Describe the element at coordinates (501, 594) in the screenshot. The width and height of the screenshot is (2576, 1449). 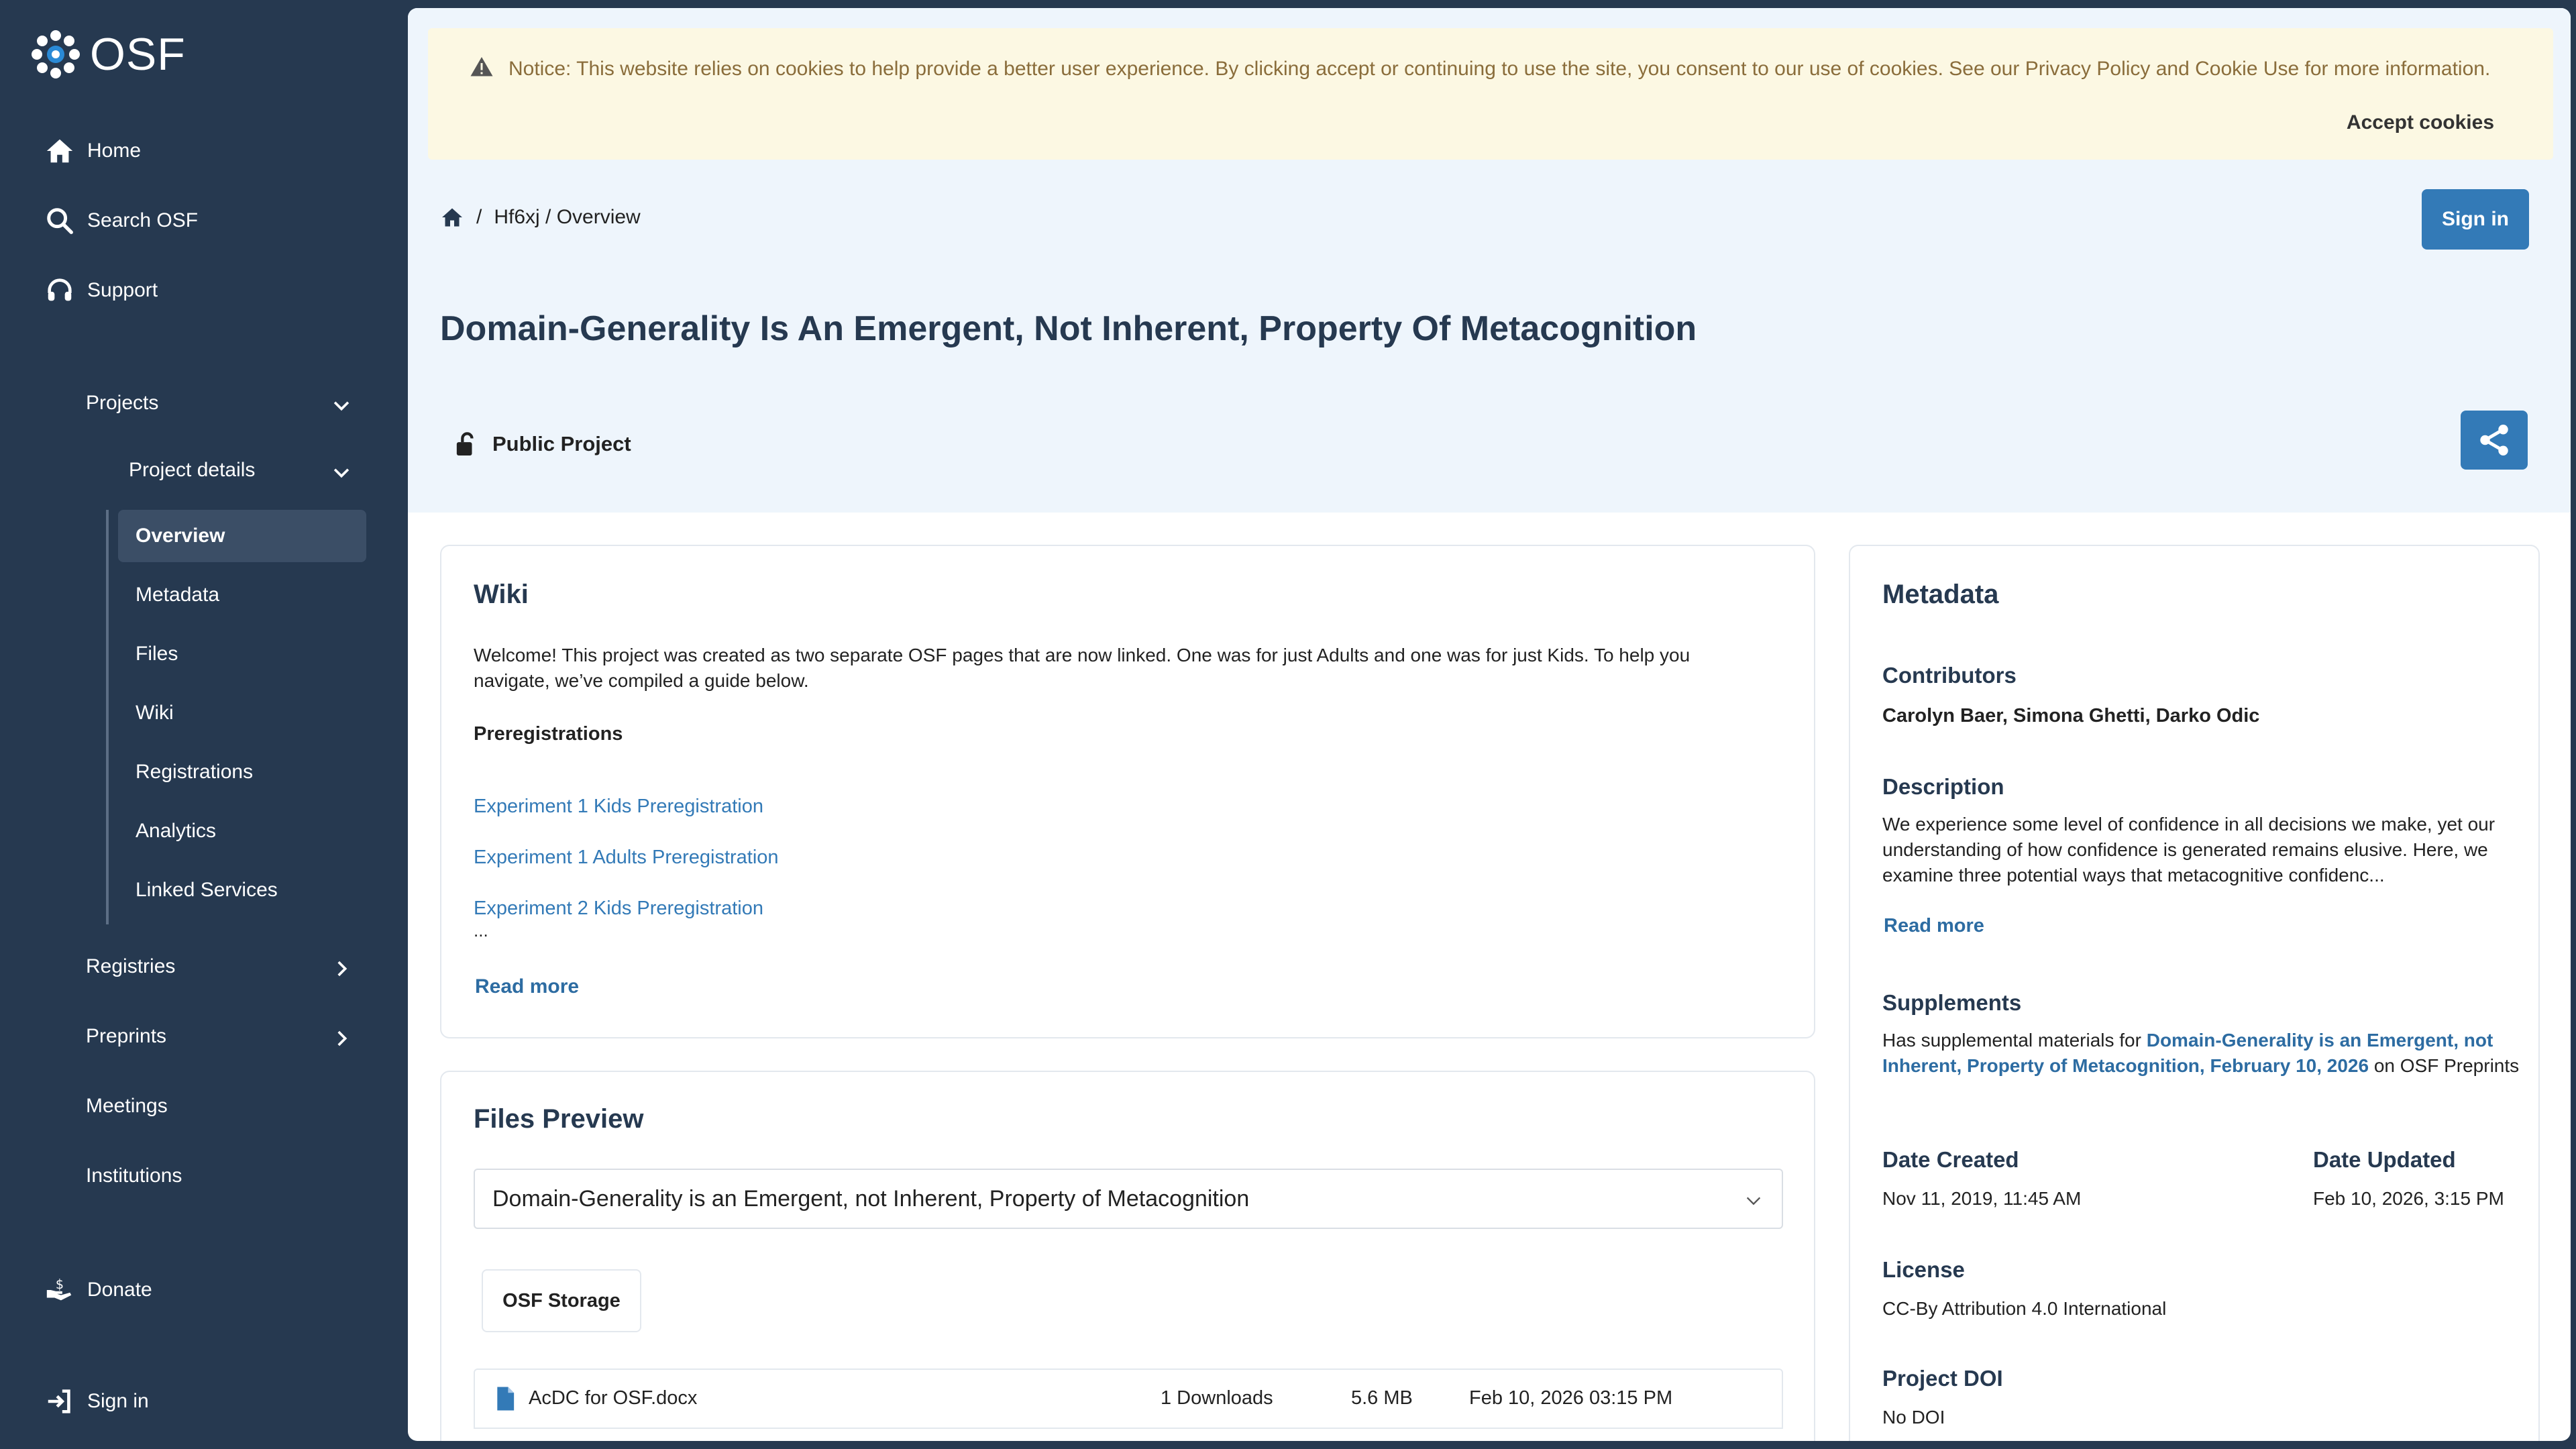
I see `wiki-heading: Wiki` at that location.